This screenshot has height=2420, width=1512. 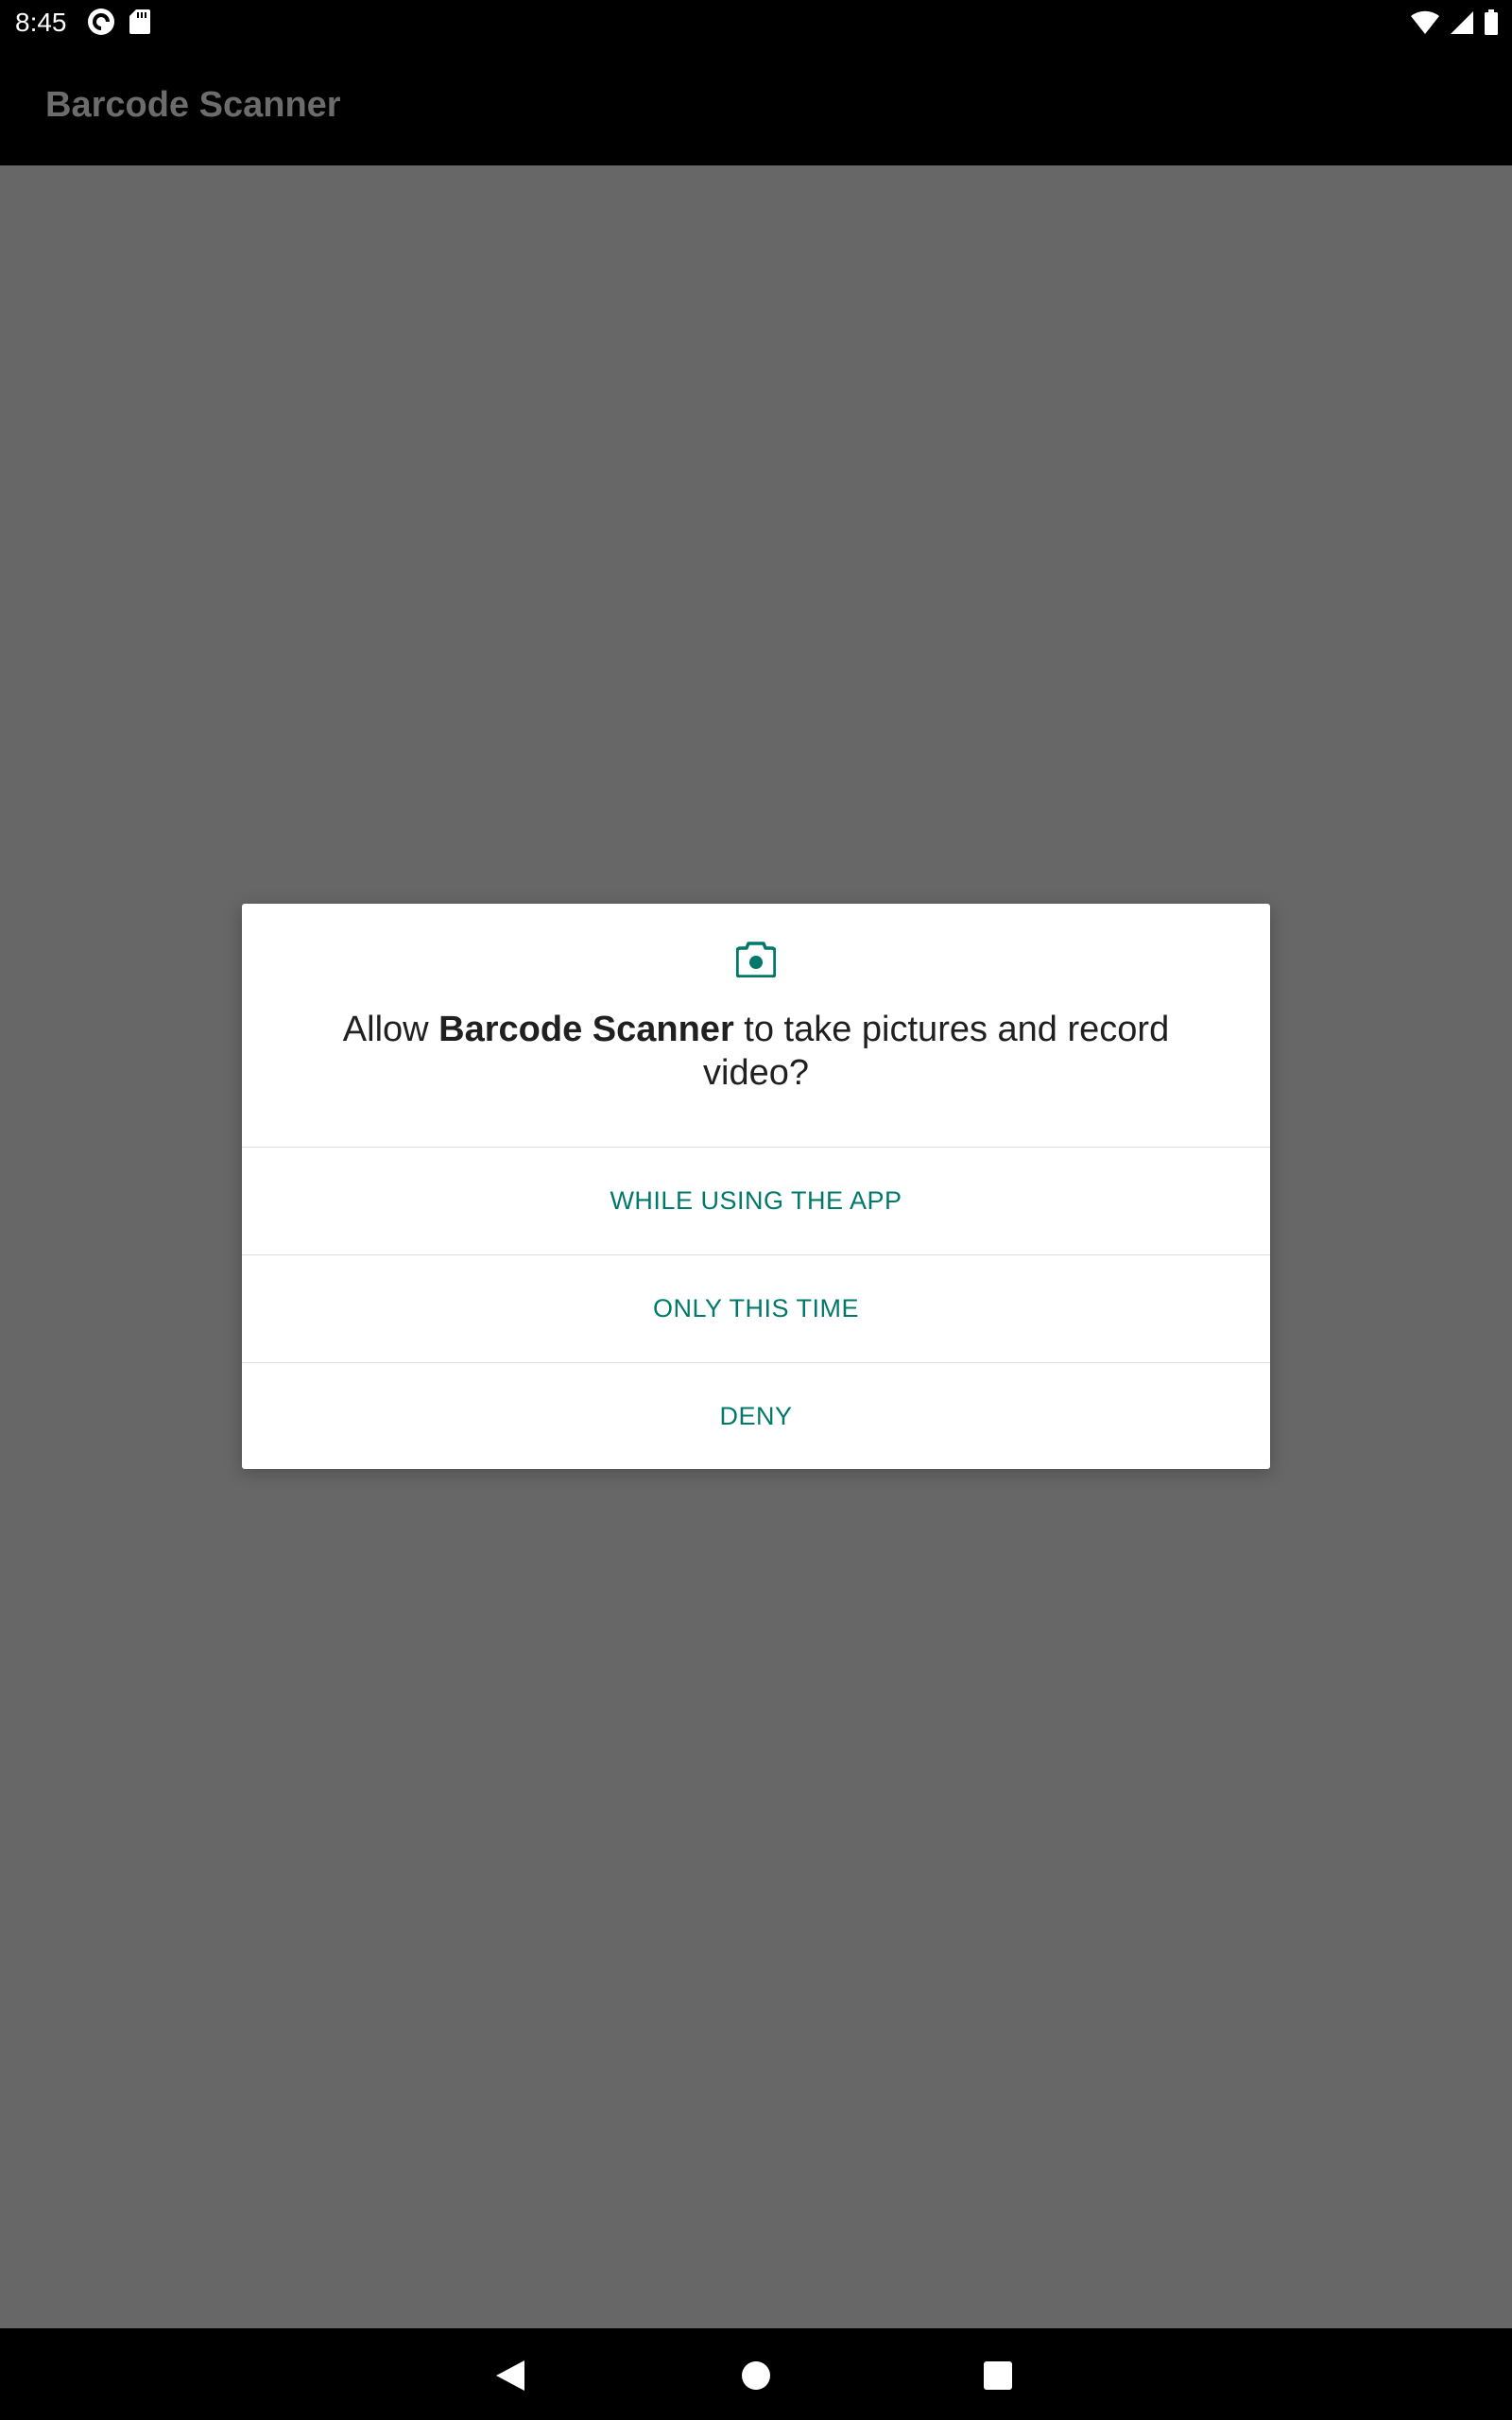 I want to click on pocket-casts-icon, so click(x=101, y=24).